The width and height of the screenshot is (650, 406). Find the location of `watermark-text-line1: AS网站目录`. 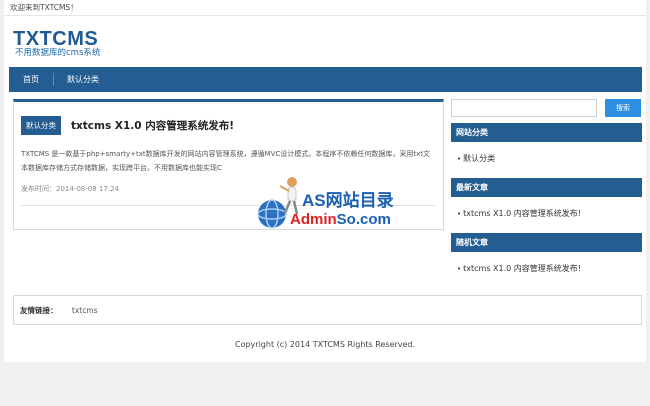

watermark-text-line1: AS网站目录 is located at coordinates (348, 200).